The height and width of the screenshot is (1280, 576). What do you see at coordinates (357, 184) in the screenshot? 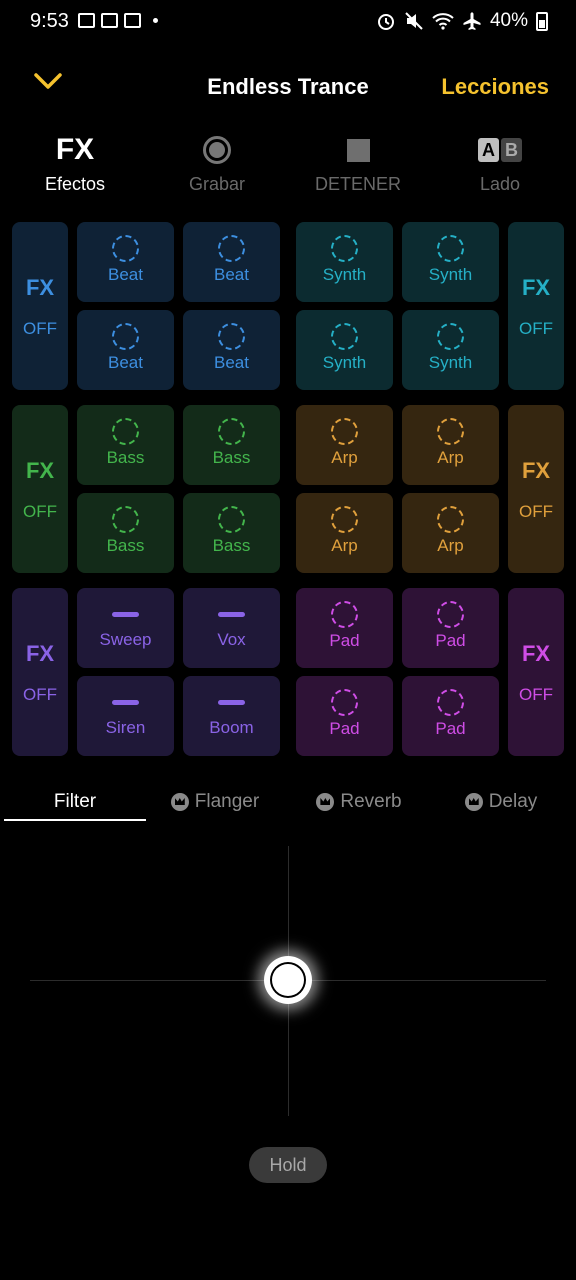
I see `stop-label: DETENER` at bounding box center [357, 184].